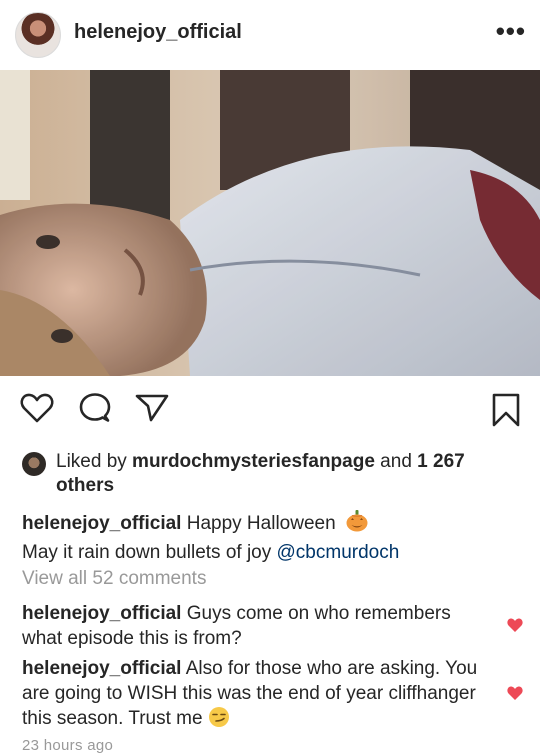 Image resolution: width=540 pixels, height=754 pixels. Describe the element at coordinates (68, 745) in the screenshot. I see `post-timestamp: 23 hours ago` at that location.